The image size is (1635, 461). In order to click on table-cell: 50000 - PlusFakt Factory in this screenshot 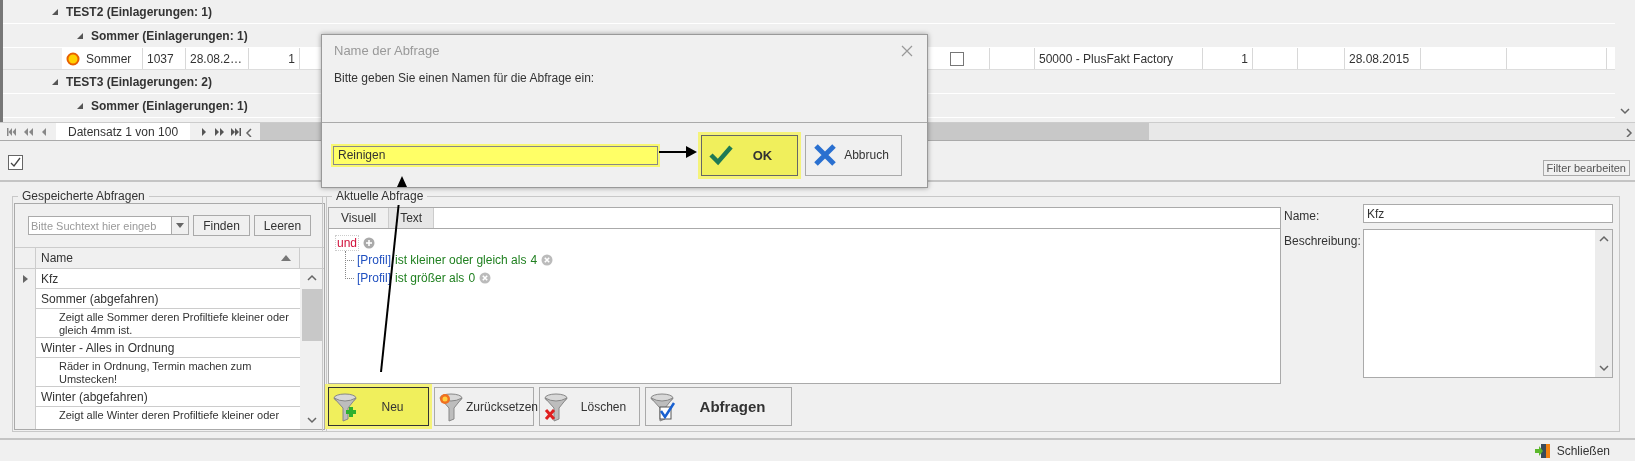, I will do `click(1119, 58)`.